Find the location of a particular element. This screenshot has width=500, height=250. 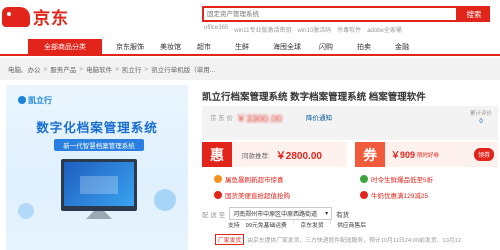

hot-word: office365 is located at coordinates (216, 29).